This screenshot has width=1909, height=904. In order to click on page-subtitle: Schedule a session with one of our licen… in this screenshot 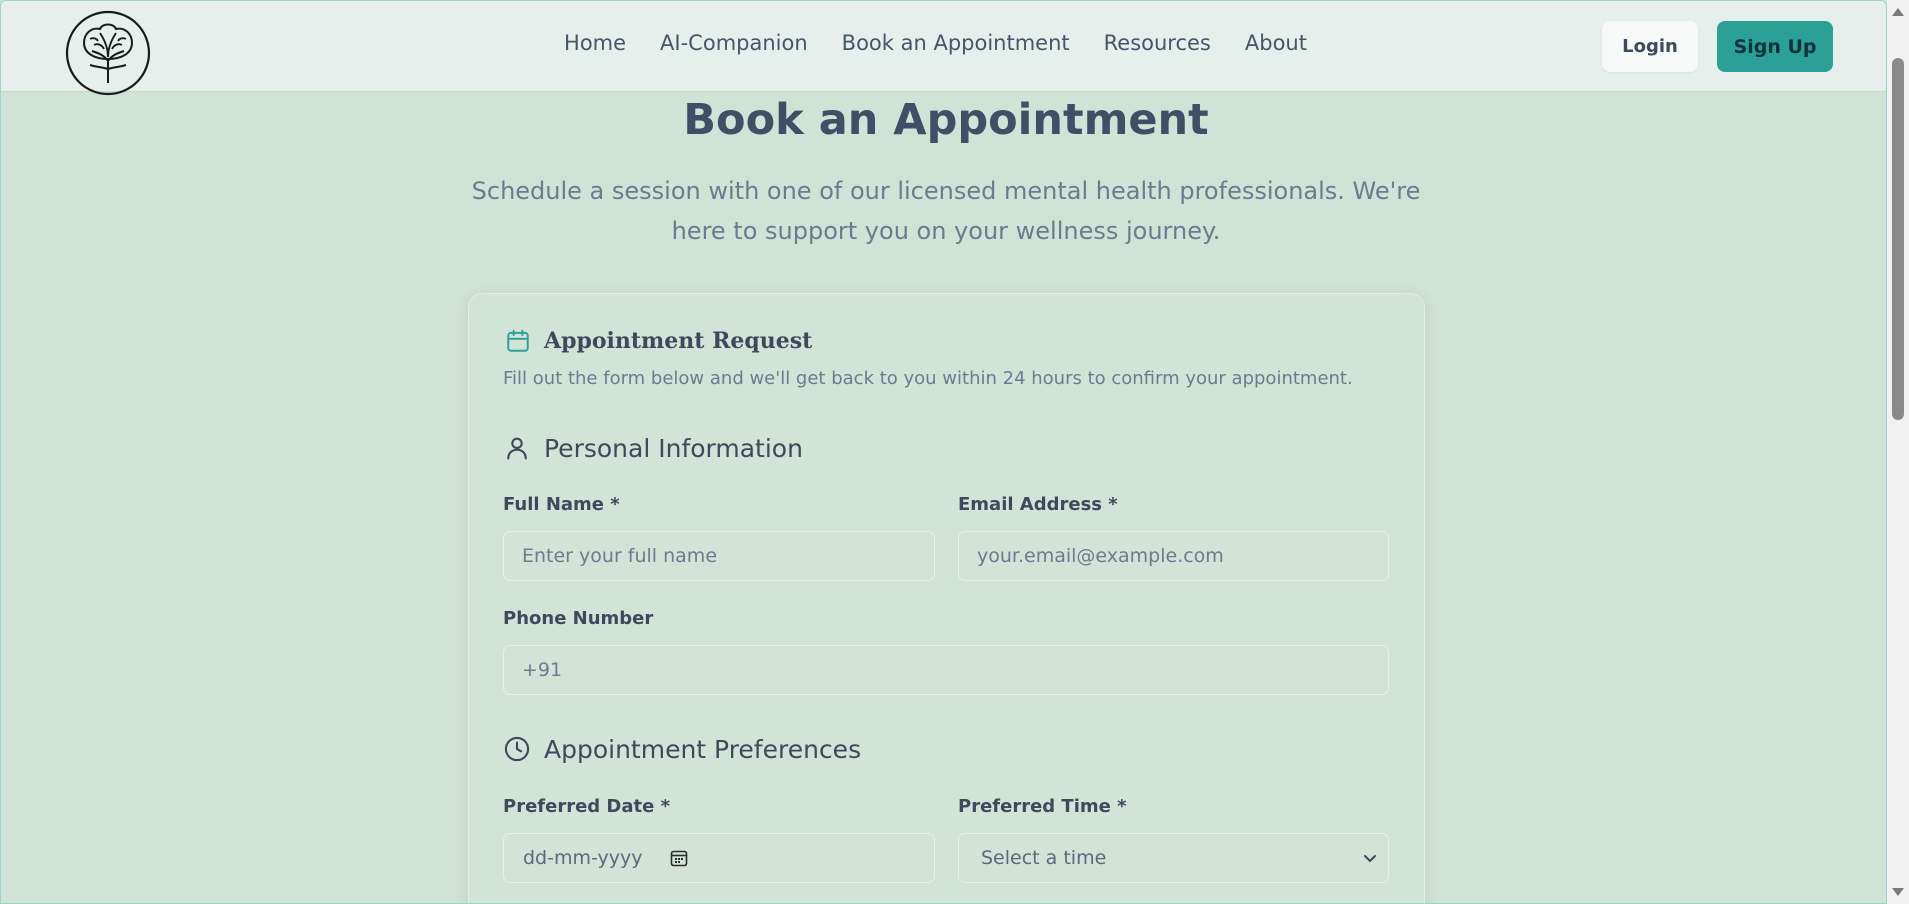, I will do `click(946, 211)`.